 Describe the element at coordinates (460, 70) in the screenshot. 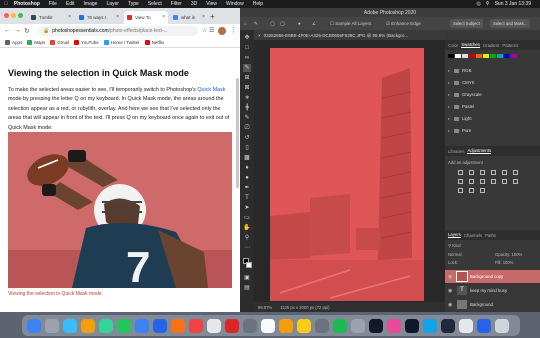

I see `swatch-folder-rgb: ▸ RGB` at that location.